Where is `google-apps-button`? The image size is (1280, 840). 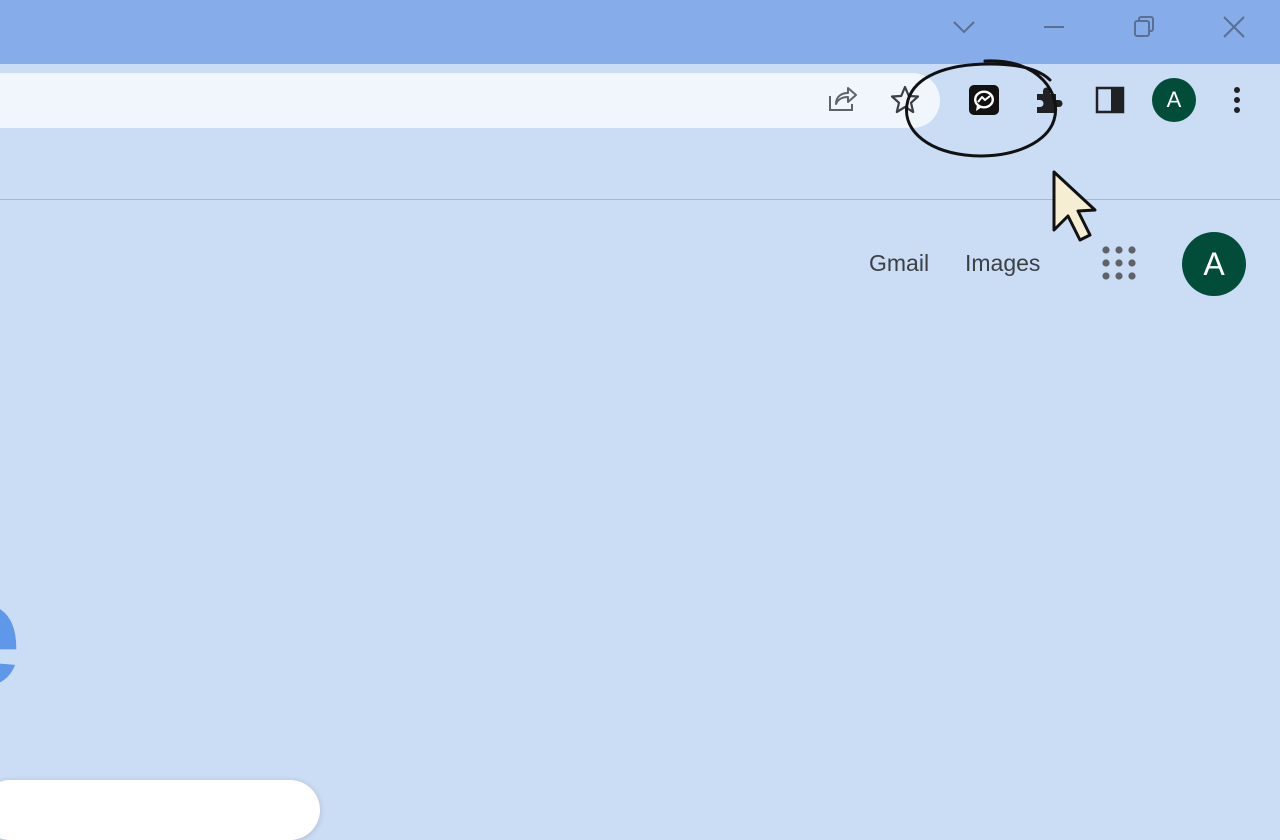 google-apps-button is located at coordinates (1120, 264).